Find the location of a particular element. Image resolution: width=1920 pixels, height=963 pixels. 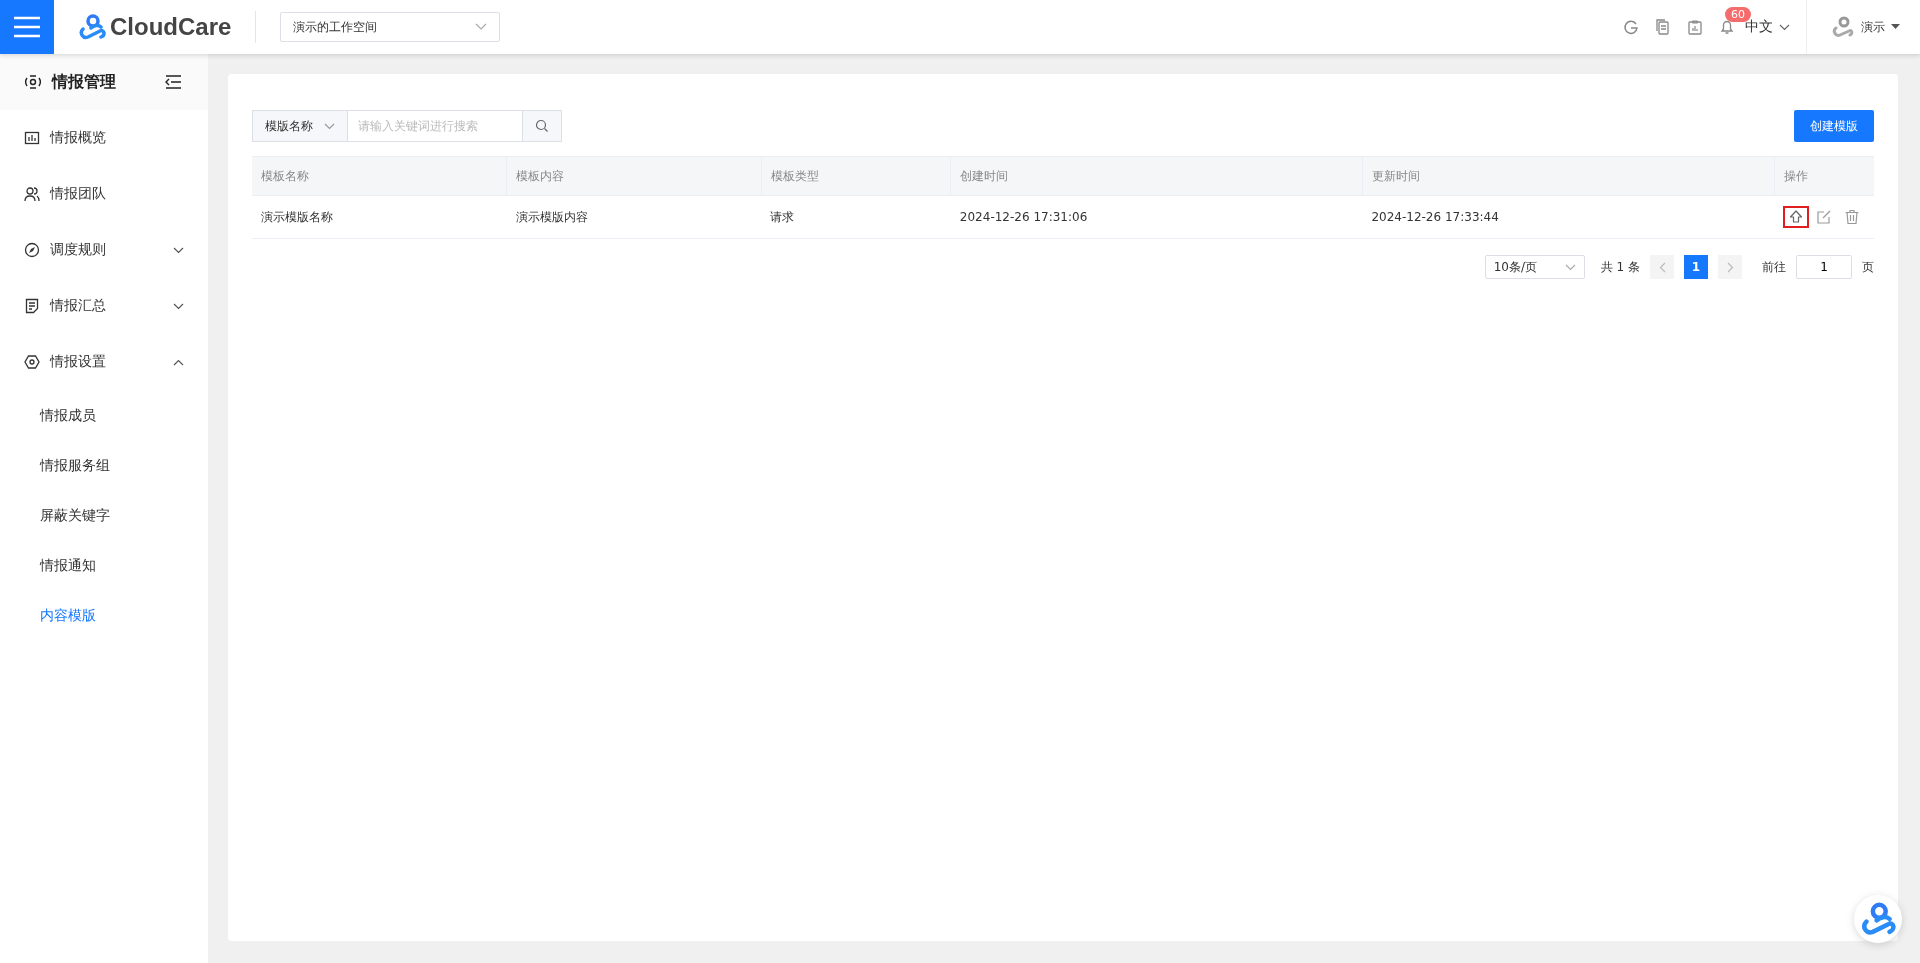

upload-button is located at coordinates (1796, 217).